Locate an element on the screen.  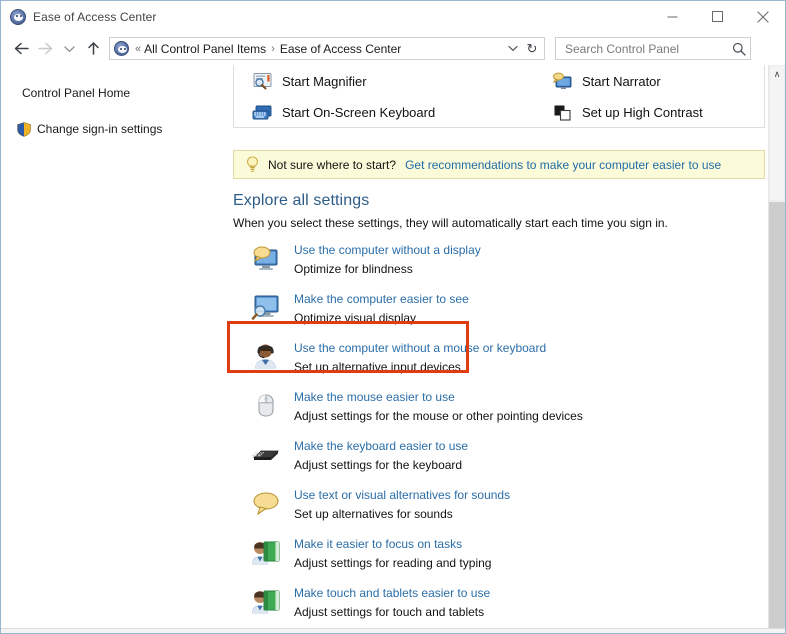
quick-action-label: Start Narrator is located at coordinates (621, 81).